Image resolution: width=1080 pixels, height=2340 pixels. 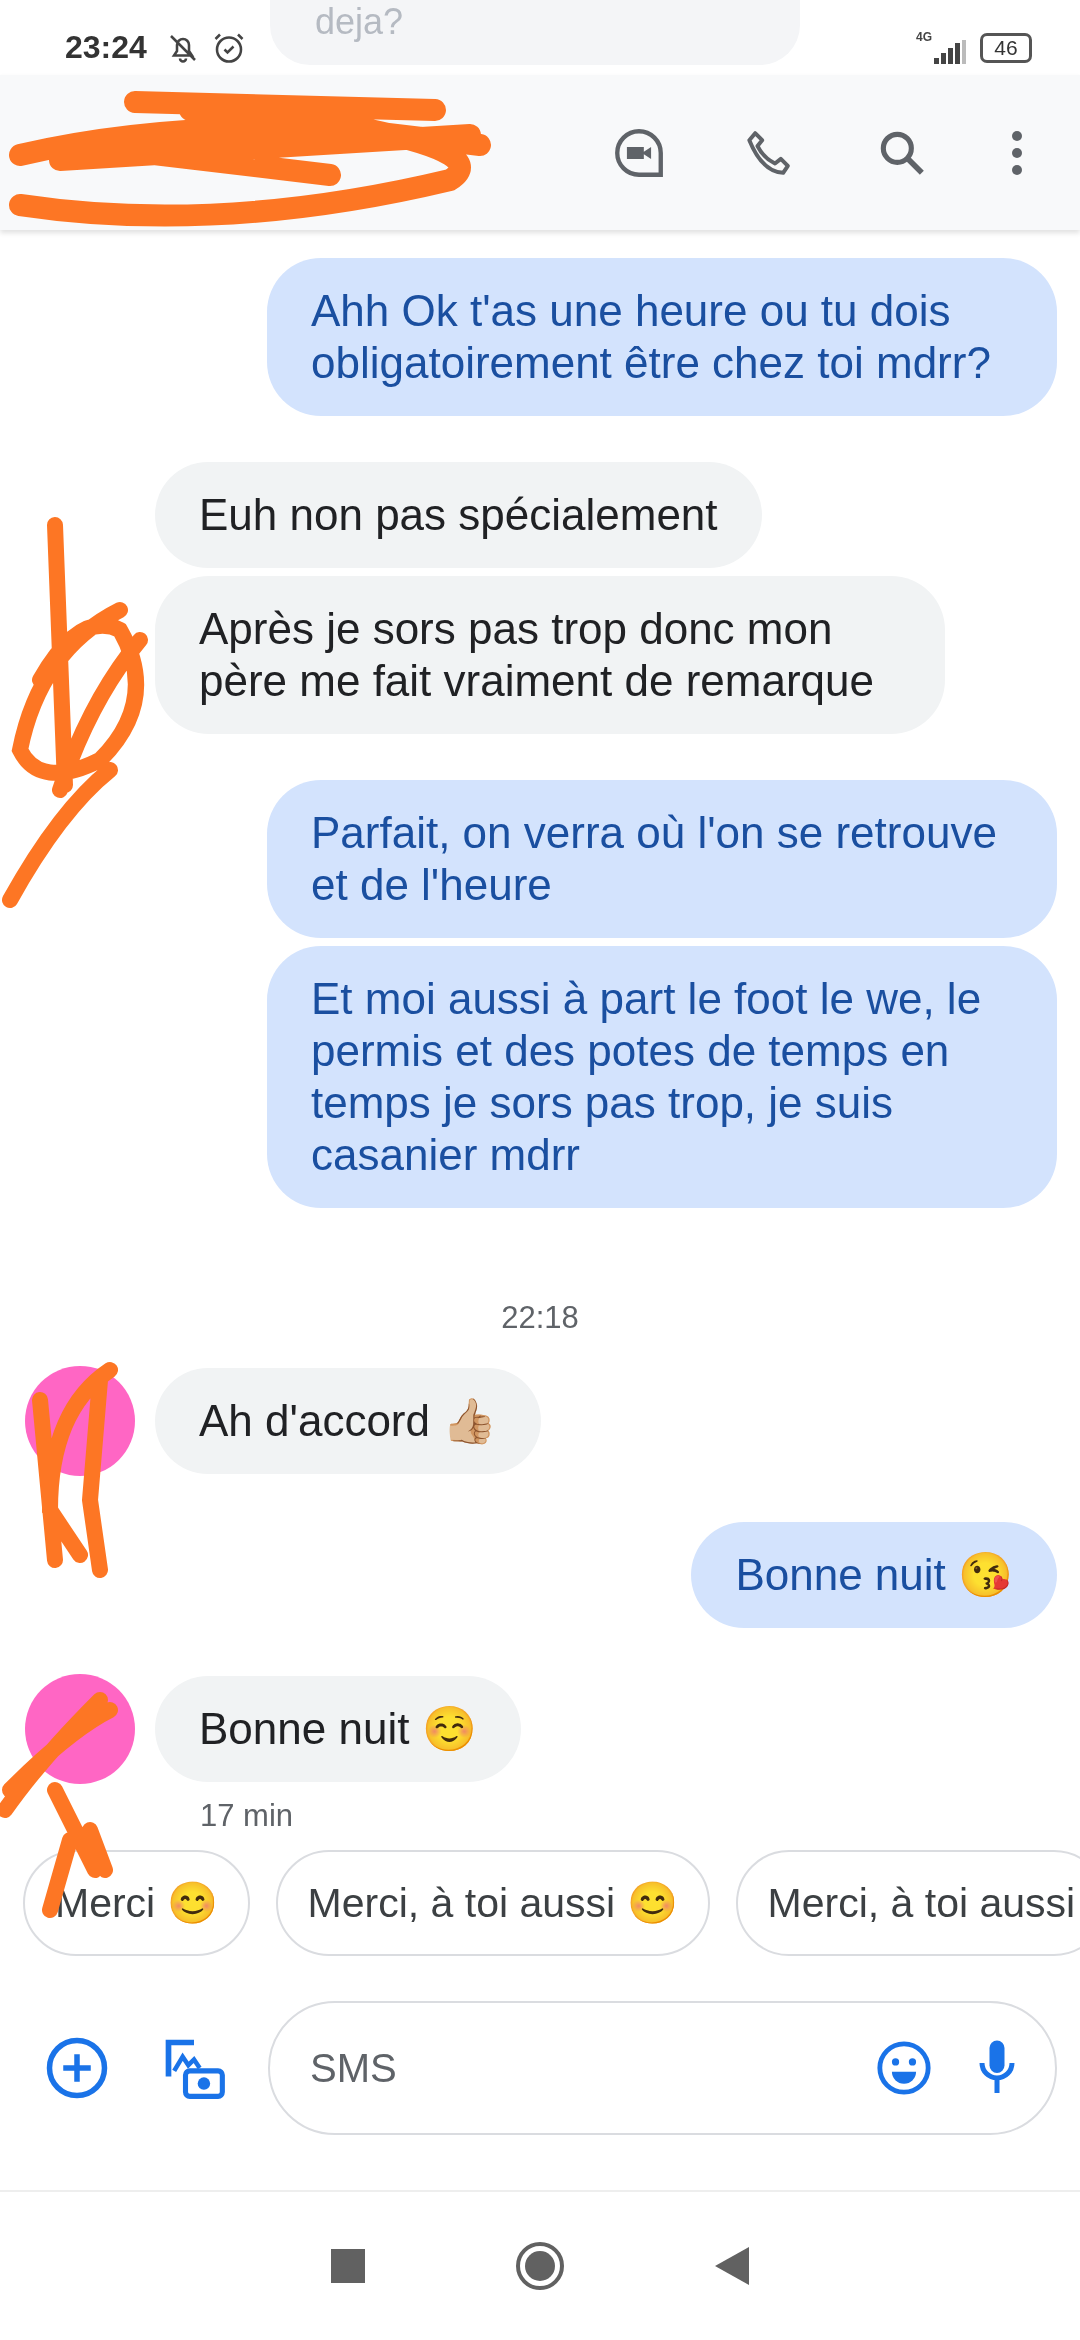 What do you see at coordinates (338, 1729) in the screenshot?
I see `message-bubble: Bonne nuit ☺` at bounding box center [338, 1729].